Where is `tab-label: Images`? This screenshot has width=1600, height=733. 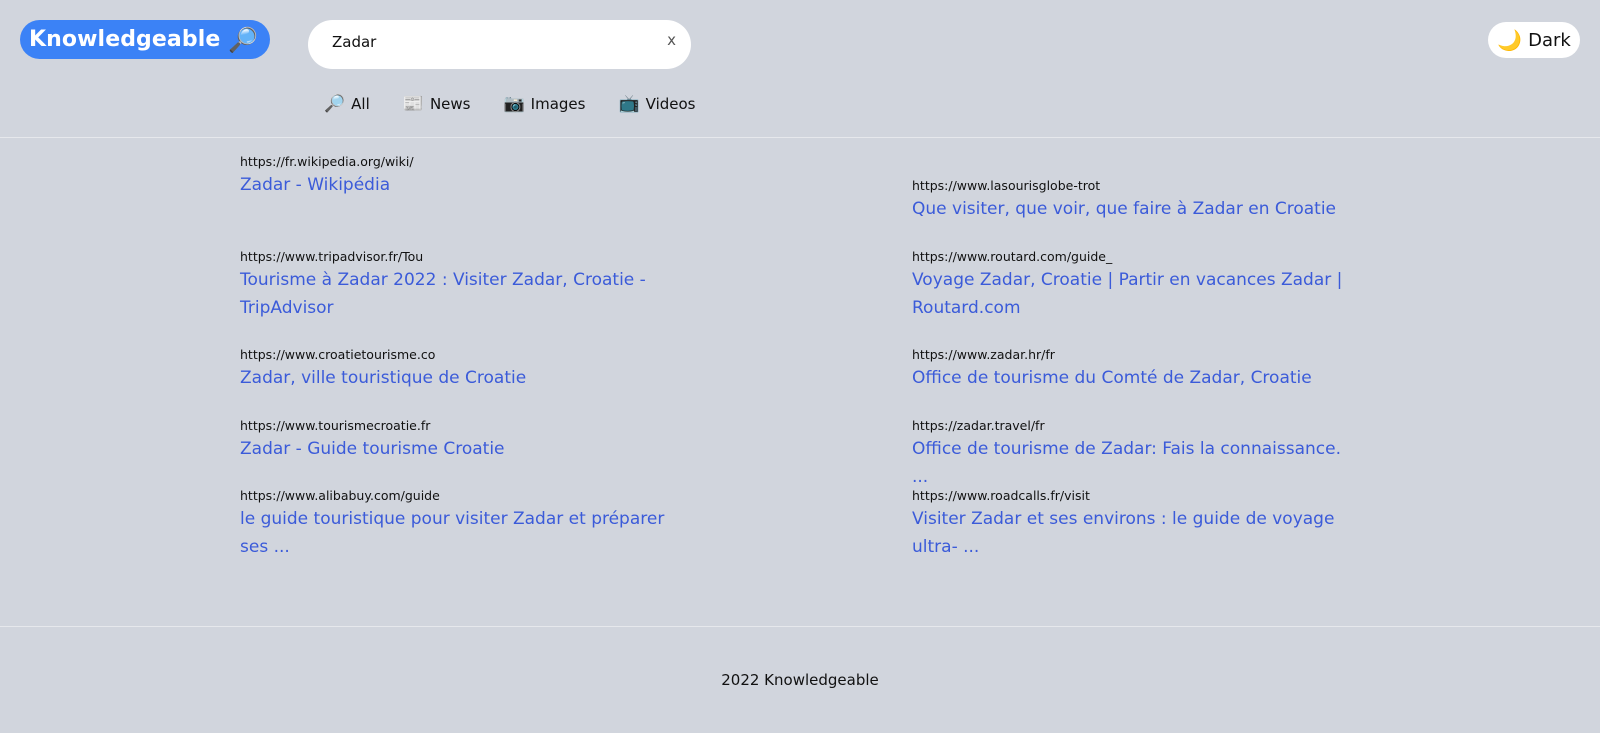
tab-label: Images is located at coordinates (558, 104).